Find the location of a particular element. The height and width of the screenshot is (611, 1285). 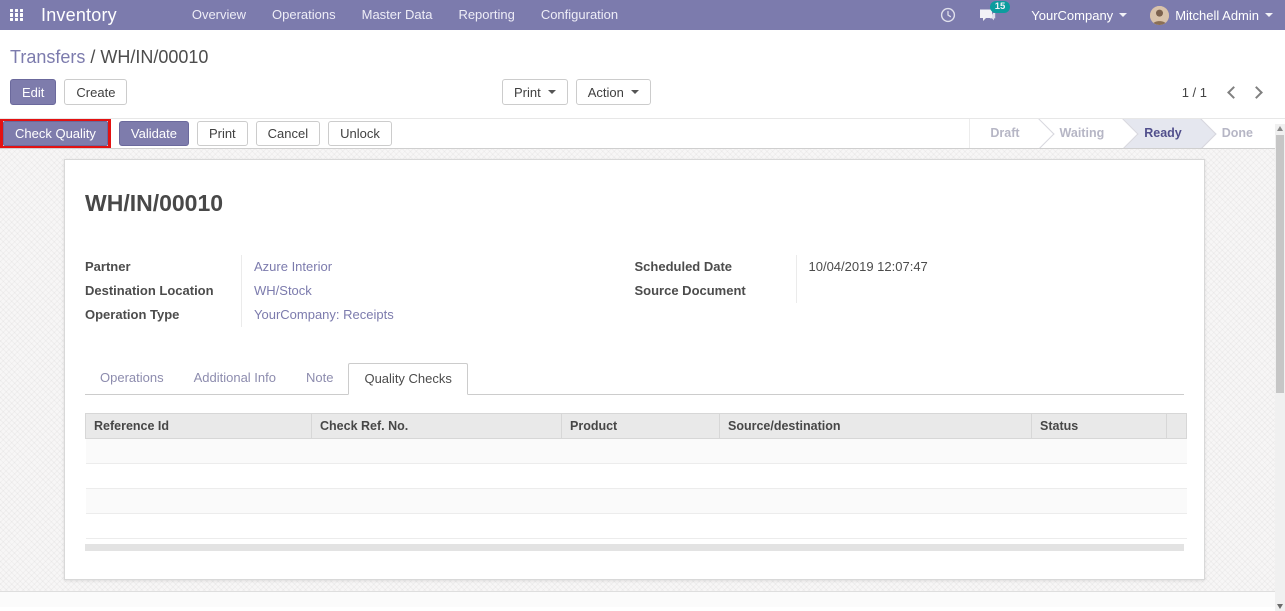

column-header-reference-id: Reference Id is located at coordinates (198, 426).